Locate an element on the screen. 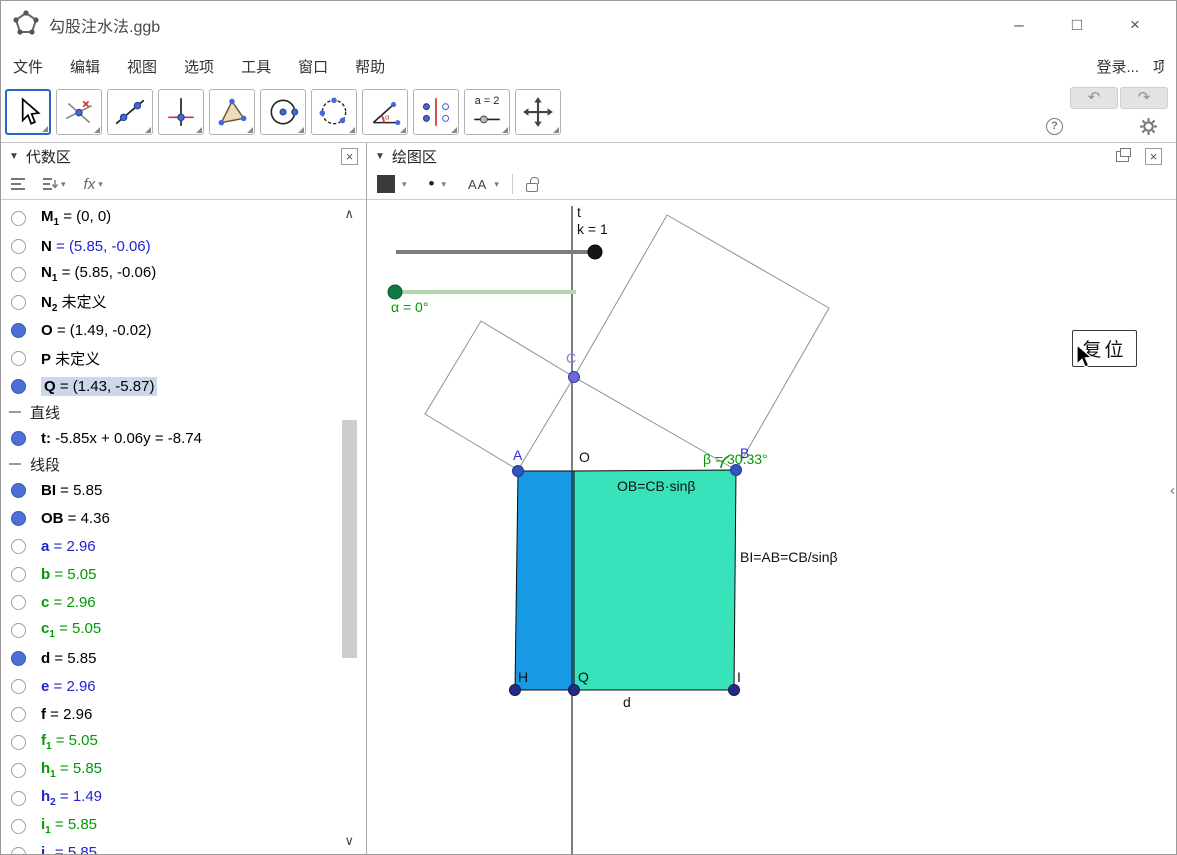  tool-conic is located at coordinates (334, 112).